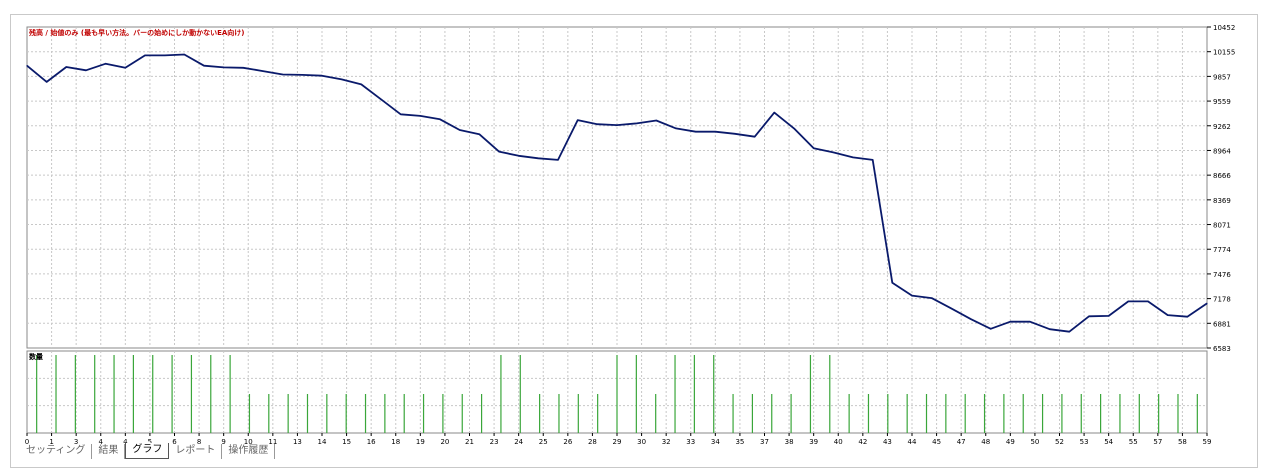 The height and width of the screenshot is (476, 1266). Describe the element at coordinates (592, 442) in the screenshot. I see `x-tick-label: 28` at that location.